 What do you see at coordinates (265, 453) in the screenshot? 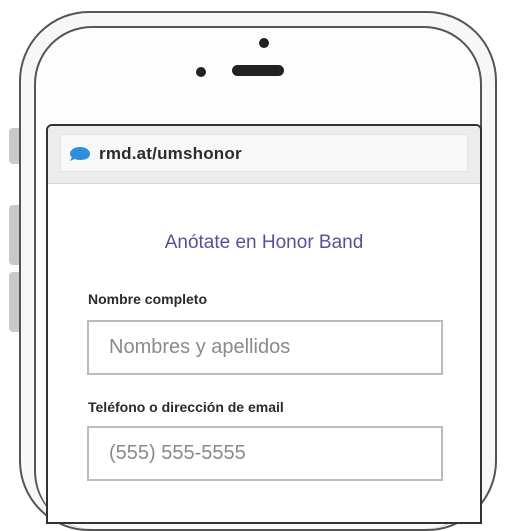
I see `contact-input` at bounding box center [265, 453].